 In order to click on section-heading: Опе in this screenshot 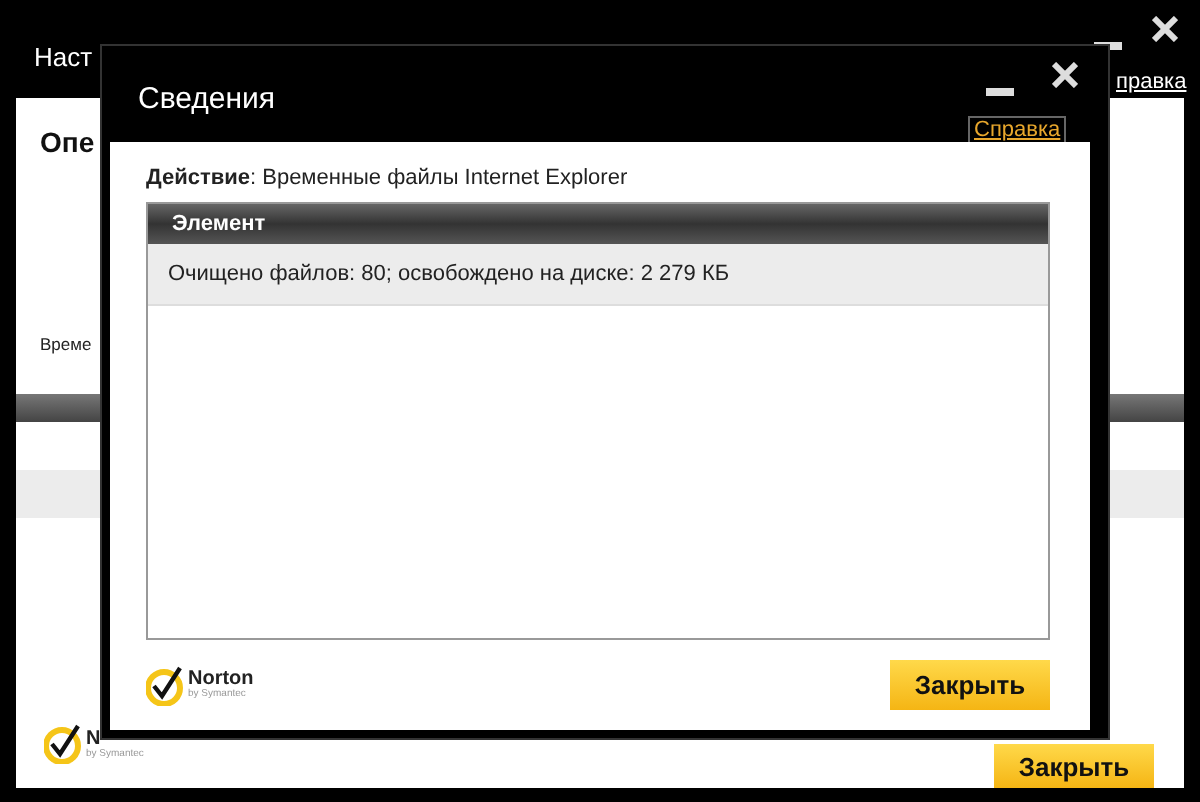, I will do `click(67, 142)`.